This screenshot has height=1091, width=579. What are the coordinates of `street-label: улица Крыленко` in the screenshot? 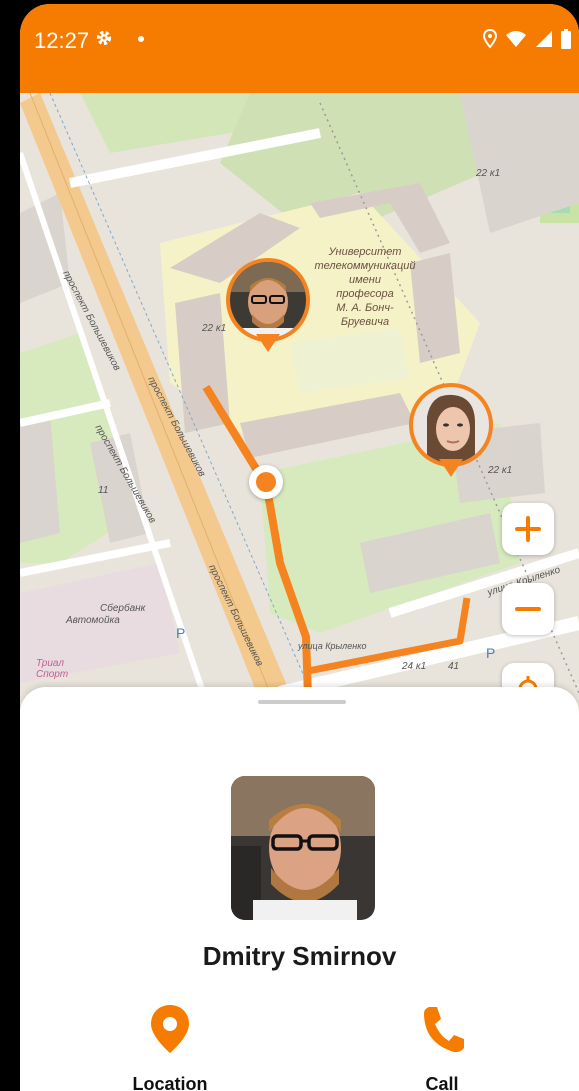 It's located at (332, 646).